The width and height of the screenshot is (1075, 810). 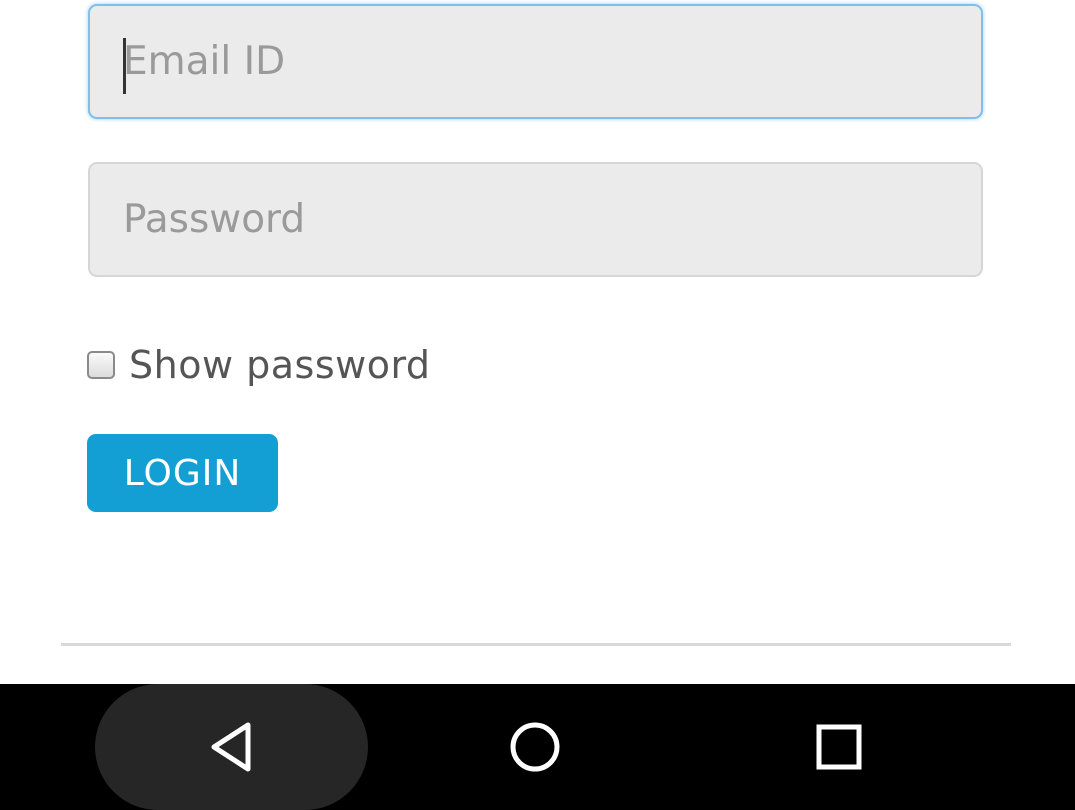 I want to click on home-button, so click(x=535, y=747).